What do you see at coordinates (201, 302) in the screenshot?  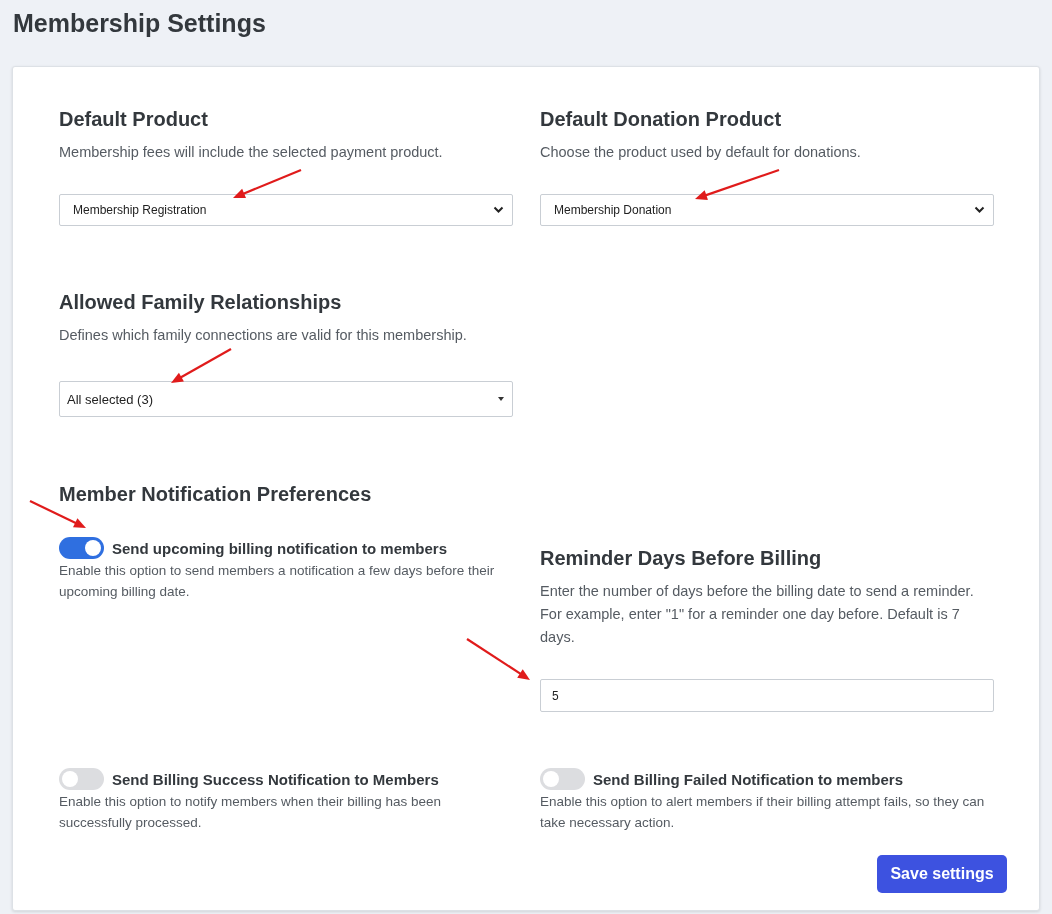 I see `section-heading: Allowed Family Relationships` at bounding box center [201, 302].